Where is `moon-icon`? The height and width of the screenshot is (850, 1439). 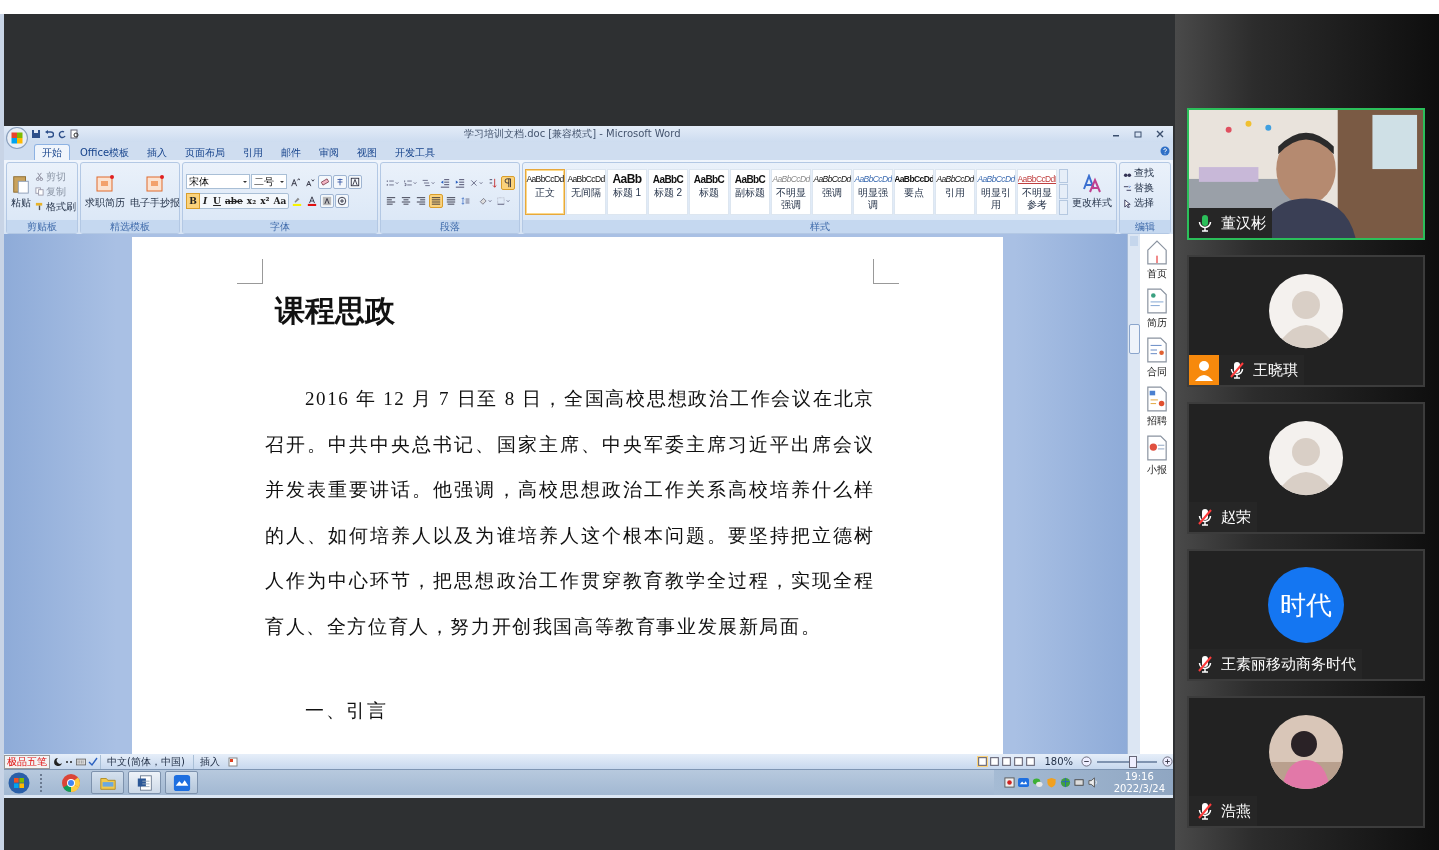 moon-icon is located at coordinates (57, 761).